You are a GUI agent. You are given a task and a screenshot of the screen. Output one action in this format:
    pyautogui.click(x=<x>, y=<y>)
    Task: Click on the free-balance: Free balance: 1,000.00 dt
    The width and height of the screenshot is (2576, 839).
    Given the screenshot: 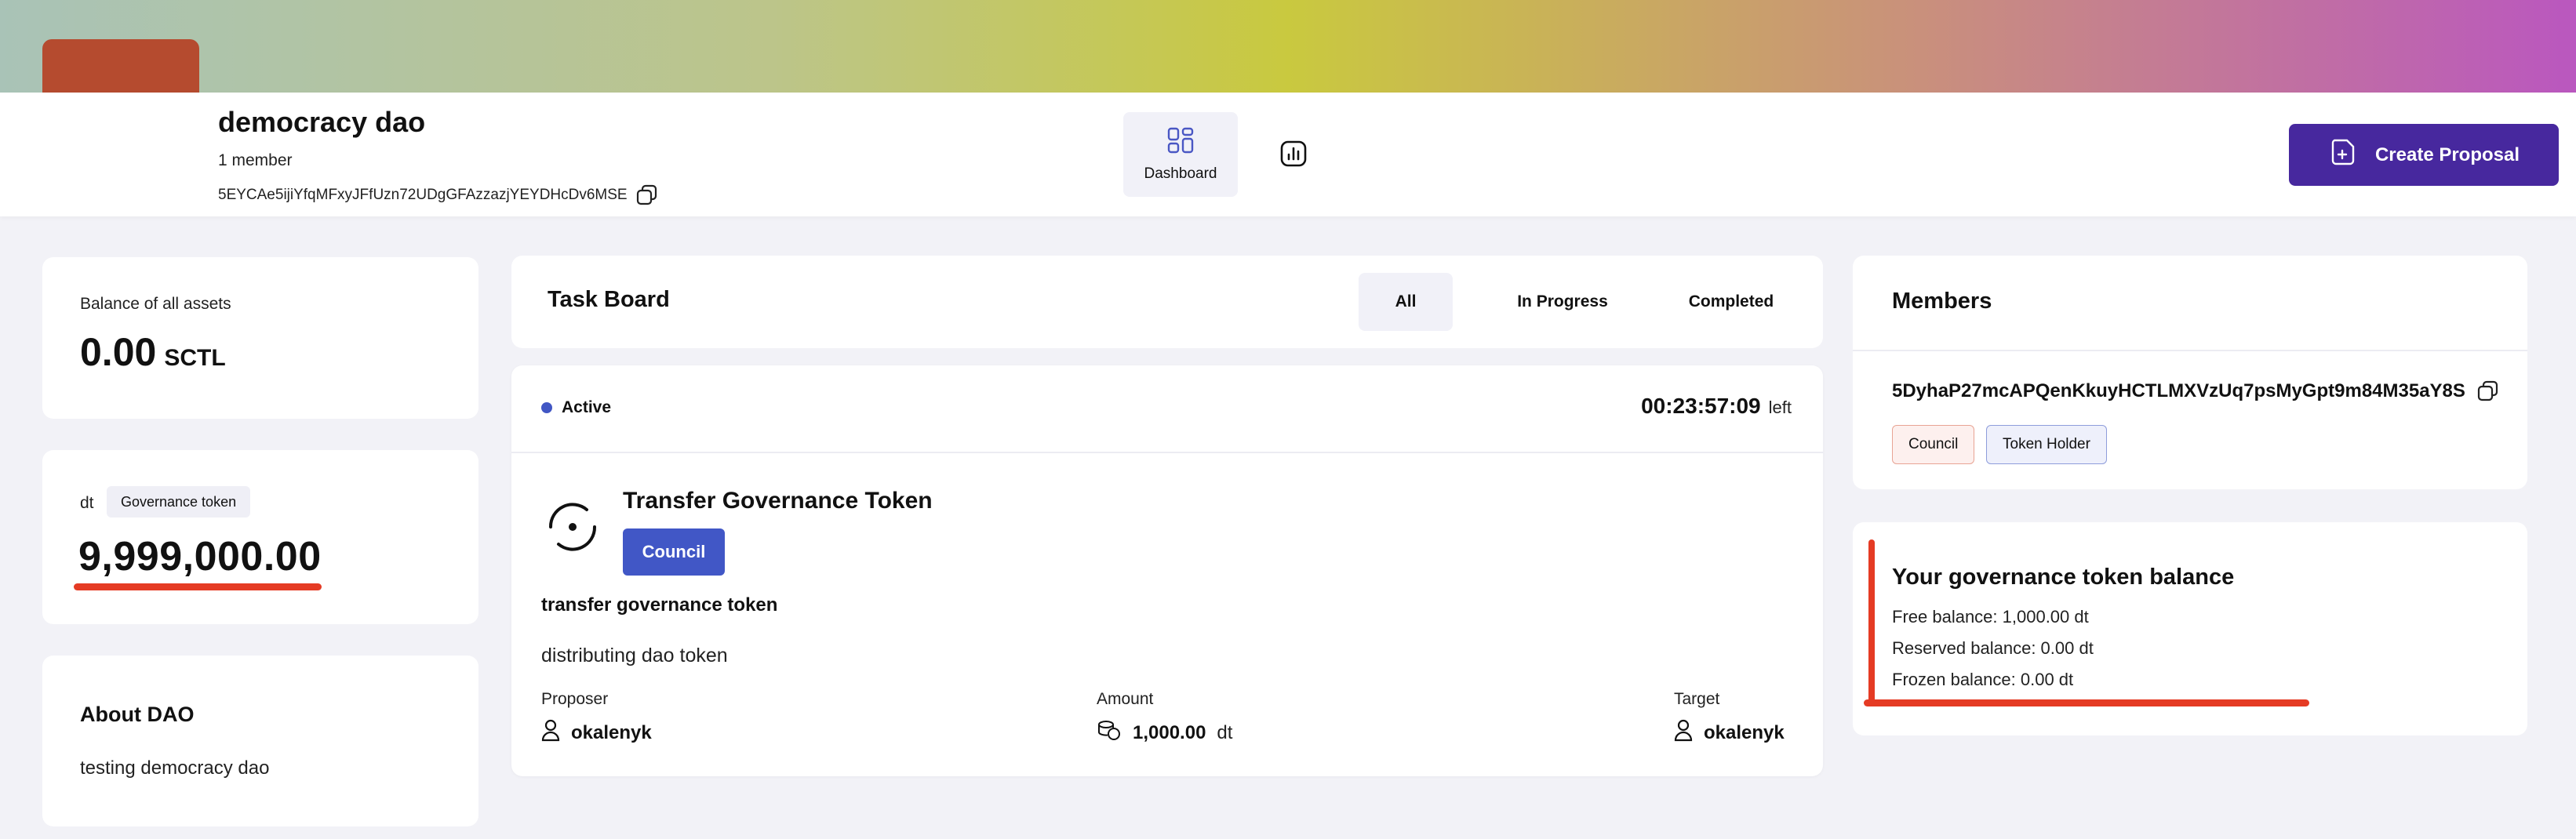 What is the action you would take?
    pyautogui.click(x=1990, y=617)
    